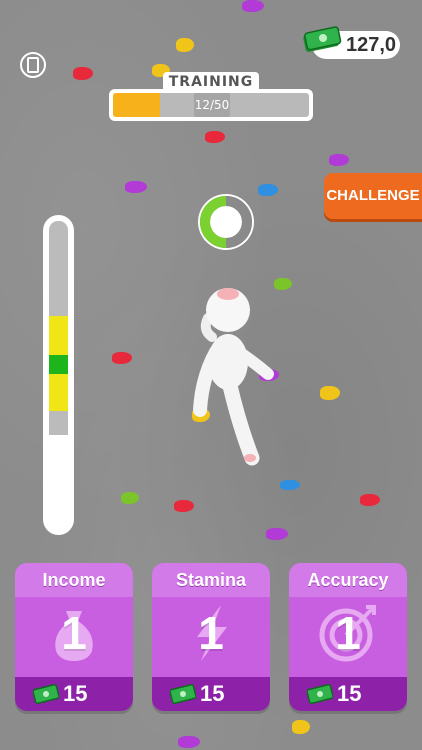  What do you see at coordinates (233, 377) in the screenshot?
I see `climber-character` at bounding box center [233, 377].